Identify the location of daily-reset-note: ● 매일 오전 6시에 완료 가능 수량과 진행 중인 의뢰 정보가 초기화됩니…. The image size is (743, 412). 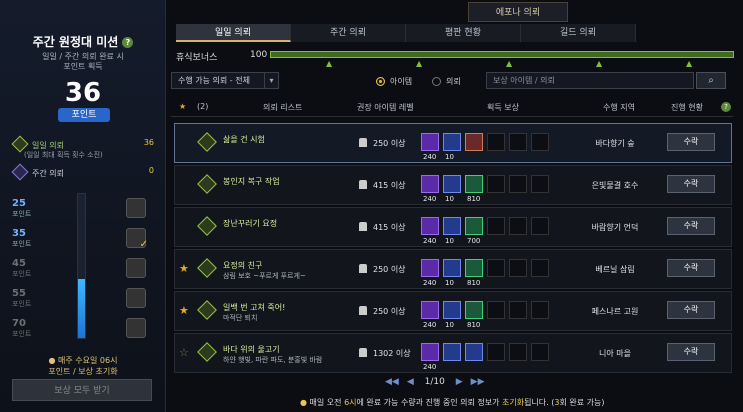
(452, 402).